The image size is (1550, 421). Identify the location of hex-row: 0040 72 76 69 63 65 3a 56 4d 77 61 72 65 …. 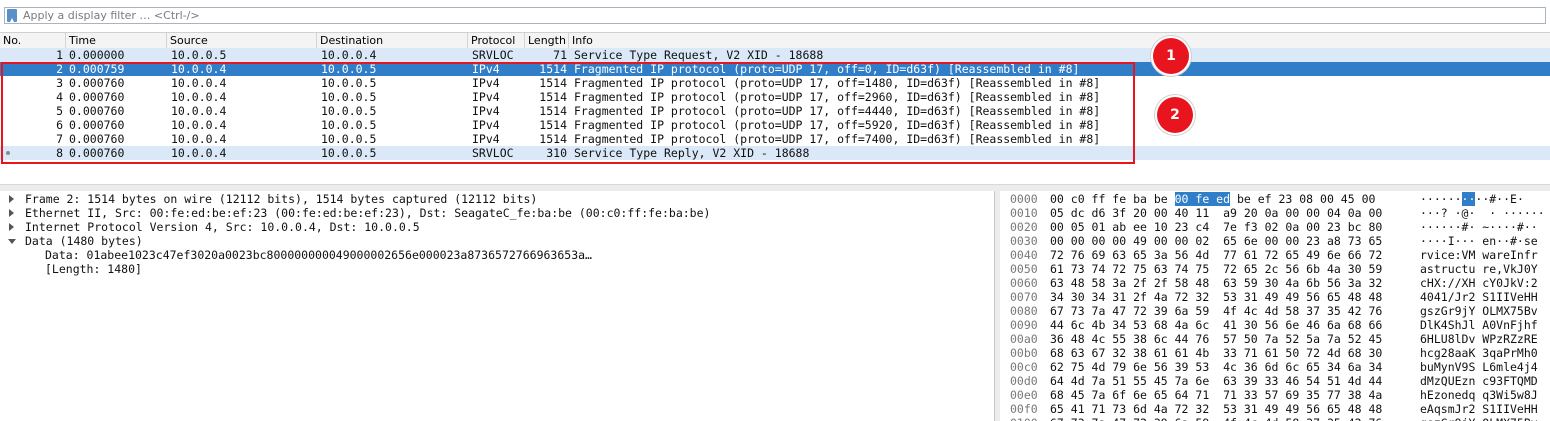
(1275, 255).